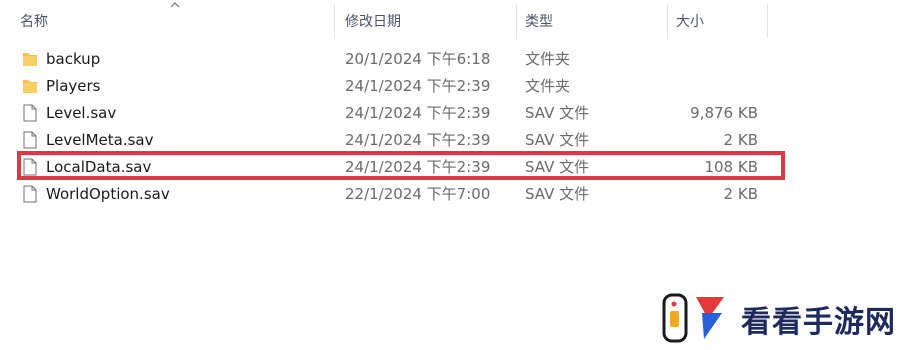  I want to click on column-header-type: 类型, so click(539, 21).